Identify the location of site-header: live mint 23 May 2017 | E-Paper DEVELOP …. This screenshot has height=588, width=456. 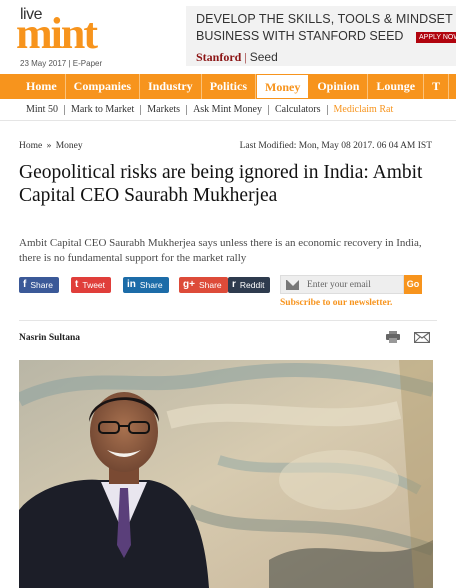
(228, 36).